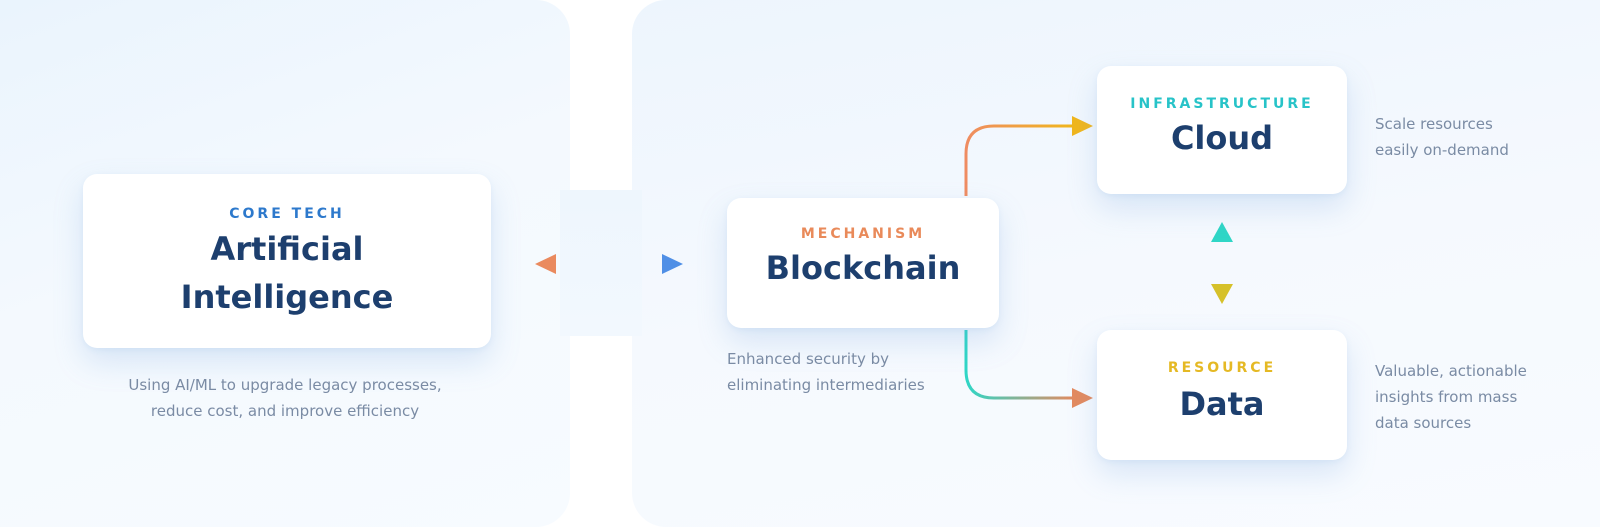 The width and height of the screenshot is (1600, 527). What do you see at coordinates (1434, 124) in the screenshot?
I see `caption-line: Scale resources` at bounding box center [1434, 124].